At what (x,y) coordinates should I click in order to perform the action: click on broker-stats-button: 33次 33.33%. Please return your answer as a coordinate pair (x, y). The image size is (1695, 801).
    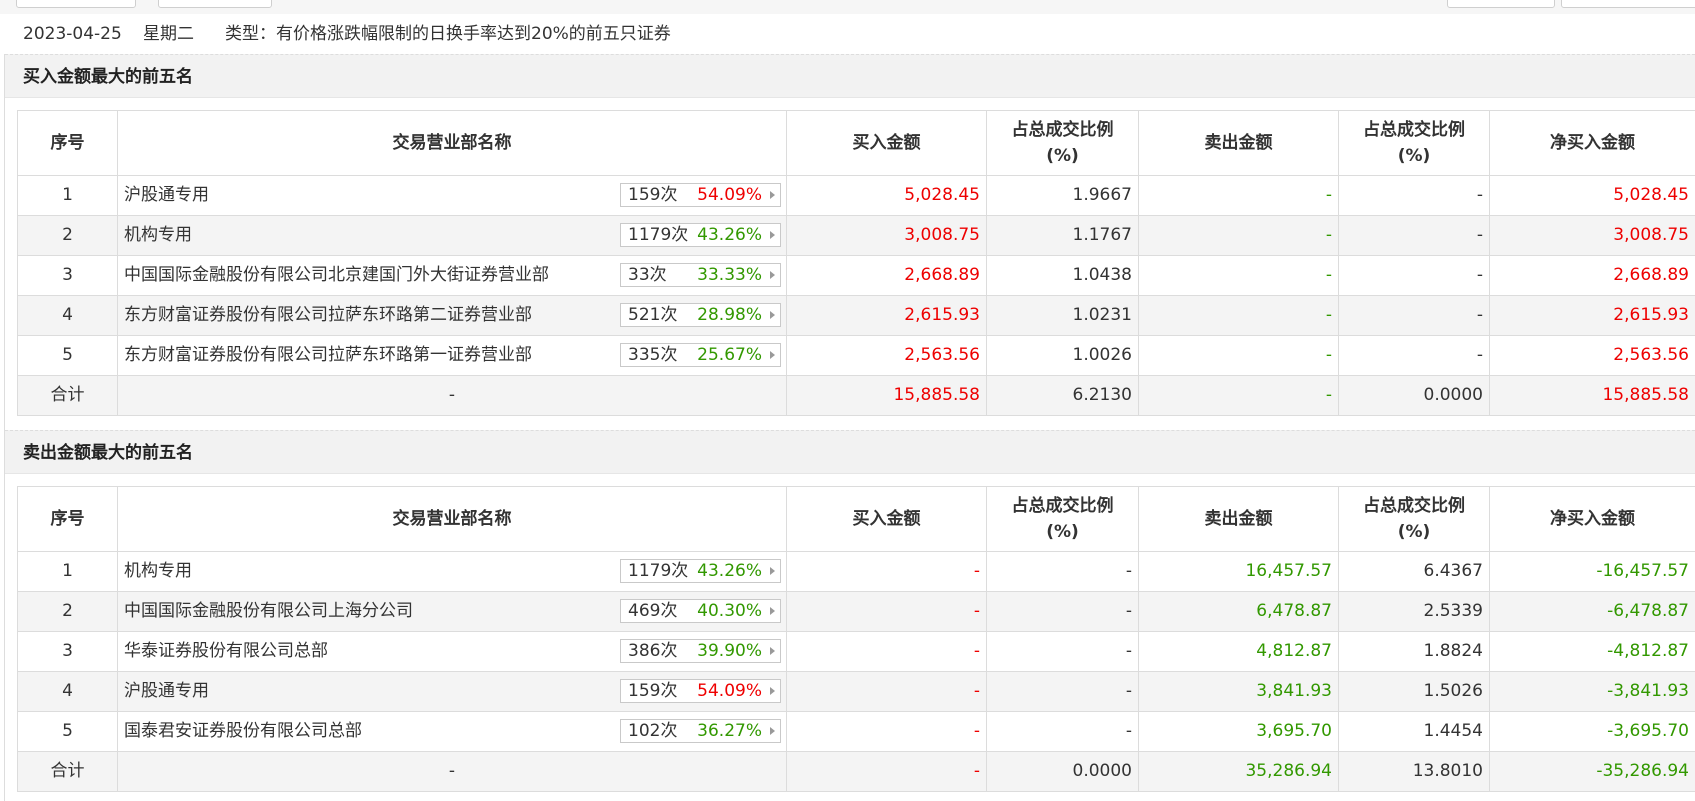
    Looking at the image, I should click on (700, 275).